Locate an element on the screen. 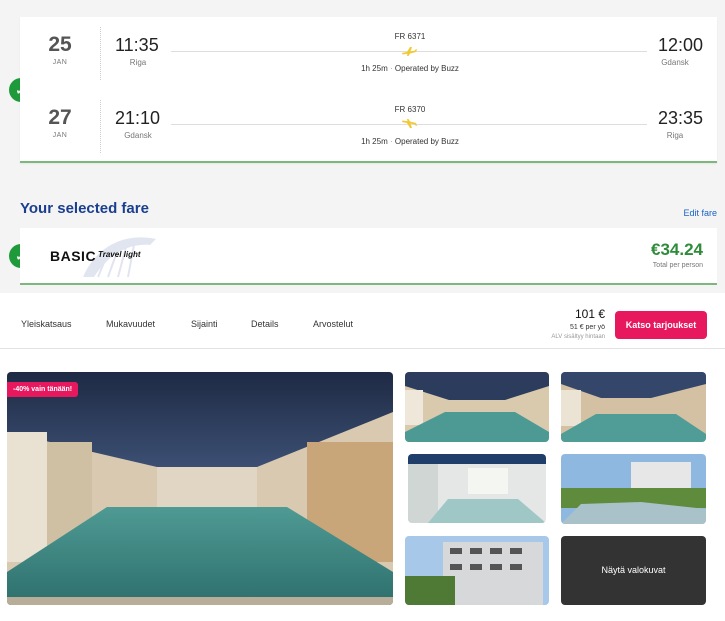 The image size is (725, 621). flight-number: FR 6370 is located at coordinates (410, 109).